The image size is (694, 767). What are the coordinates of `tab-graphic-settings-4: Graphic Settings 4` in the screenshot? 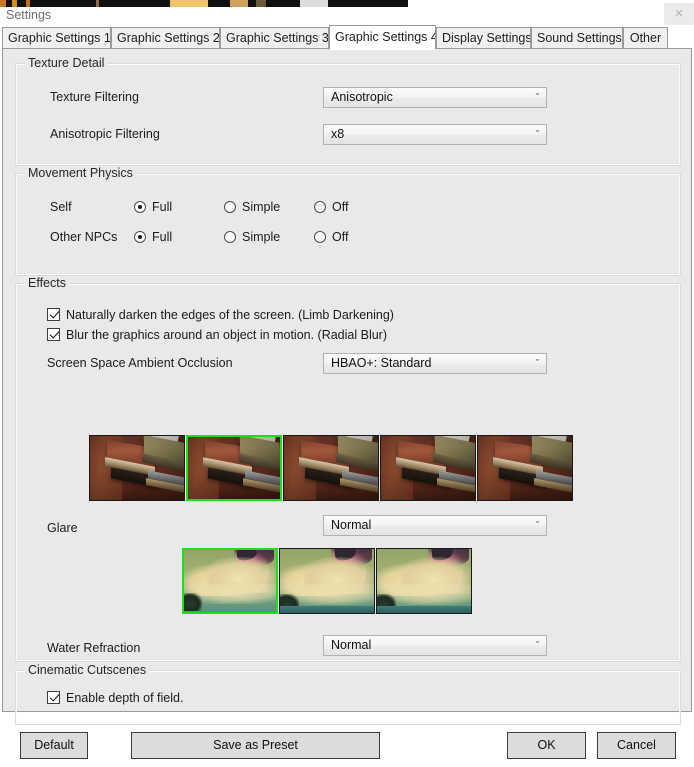 It's located at (382, 37).